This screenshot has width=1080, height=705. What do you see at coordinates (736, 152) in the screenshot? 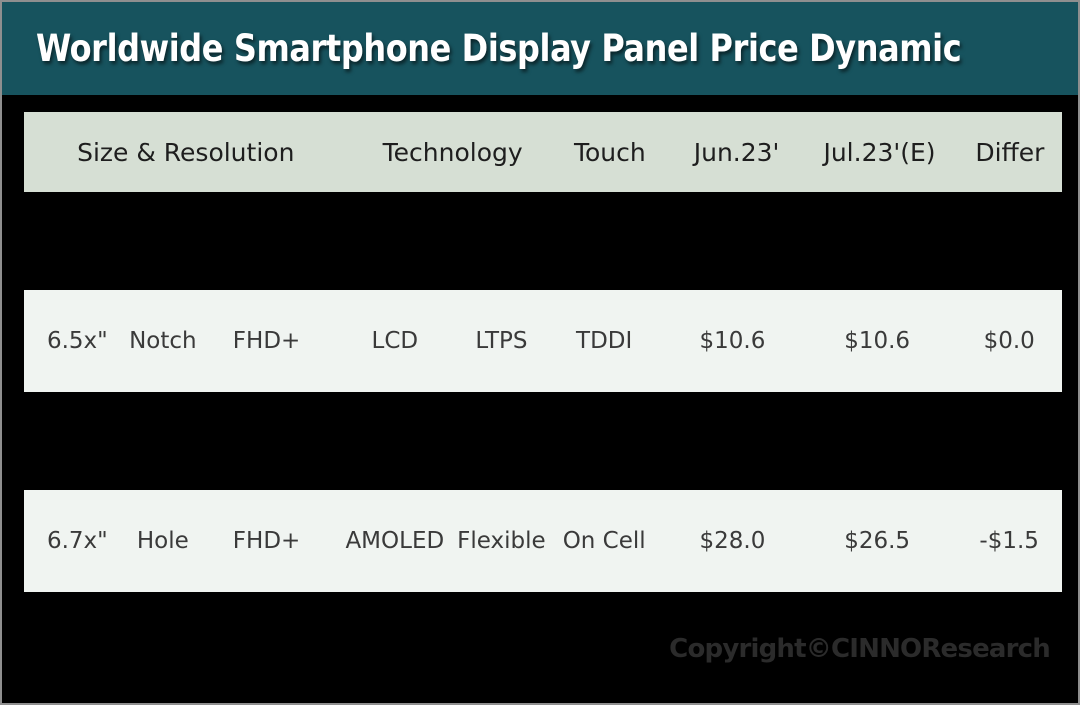
I see `column-header-jun: Jun.23'` at bounding box center [736, 152].